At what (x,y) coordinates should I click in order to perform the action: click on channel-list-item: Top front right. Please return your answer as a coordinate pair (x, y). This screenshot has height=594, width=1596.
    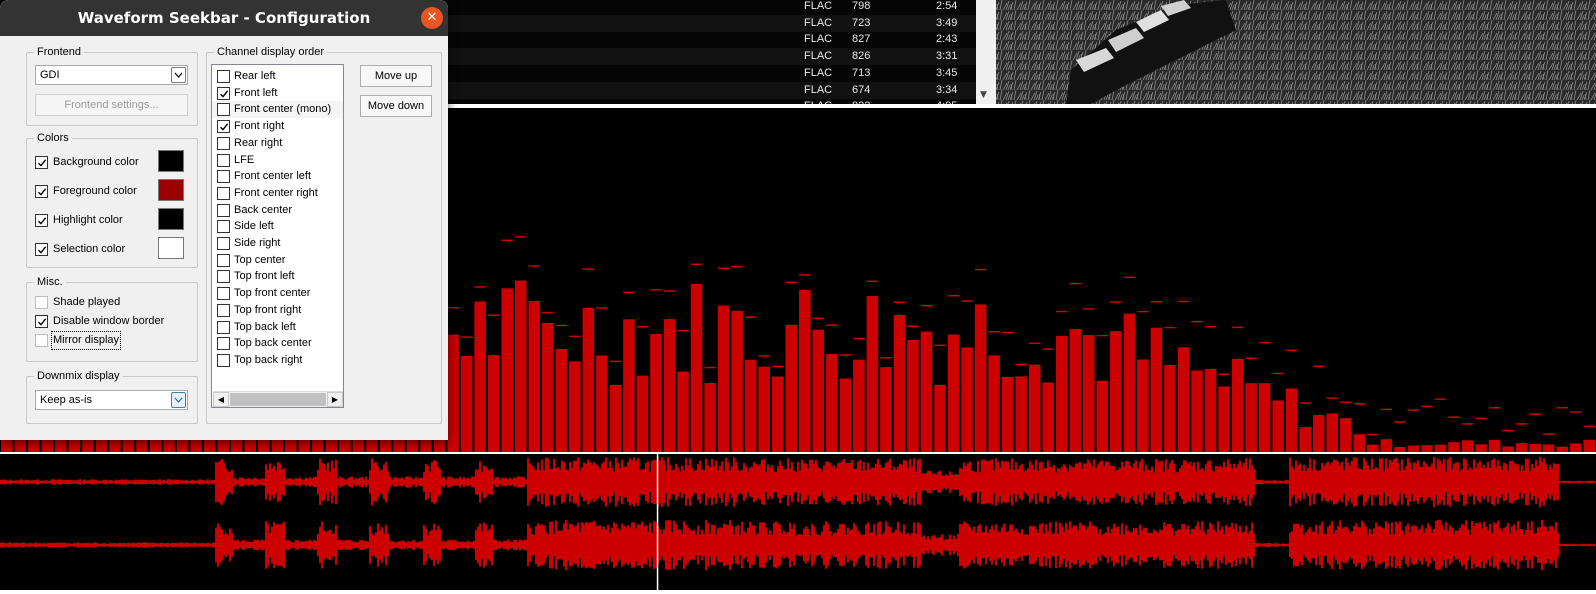
    Looking at the image, I should click on (277, 310).